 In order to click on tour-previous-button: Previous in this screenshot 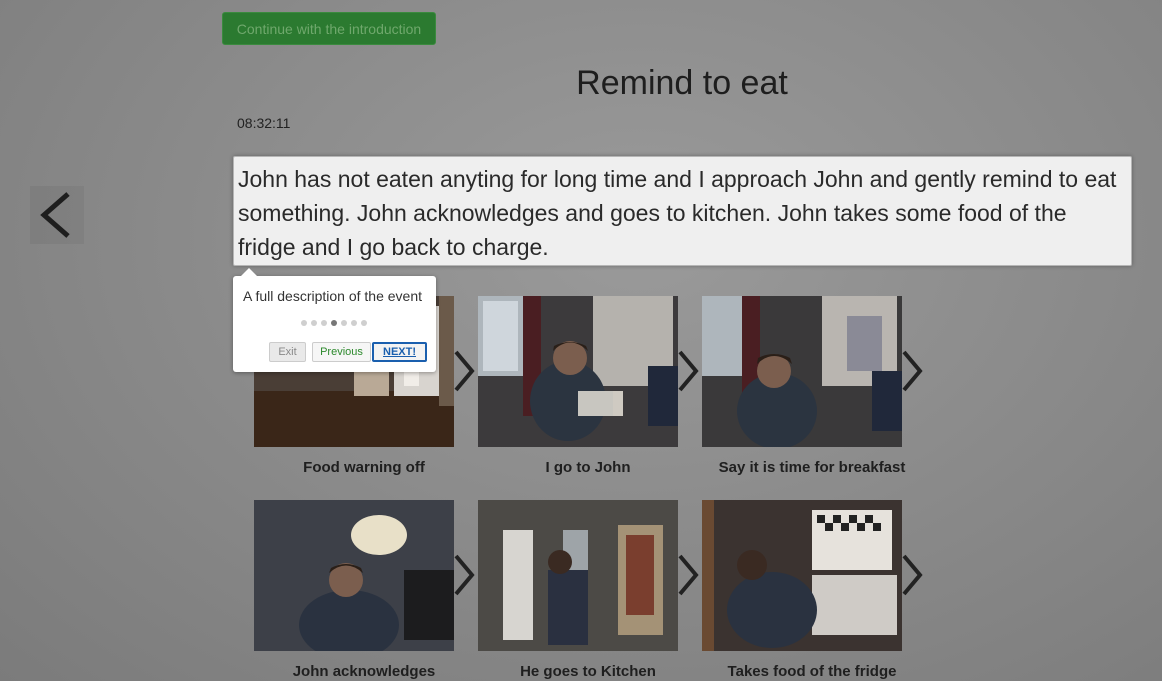, I will do `click(341, 352)`.